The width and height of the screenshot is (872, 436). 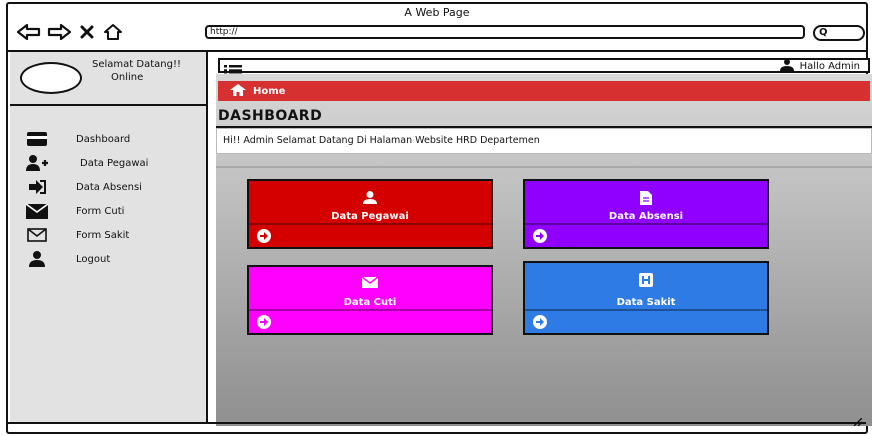 I want to click on card-label: Data Absensi, so click(x=646, y=216).